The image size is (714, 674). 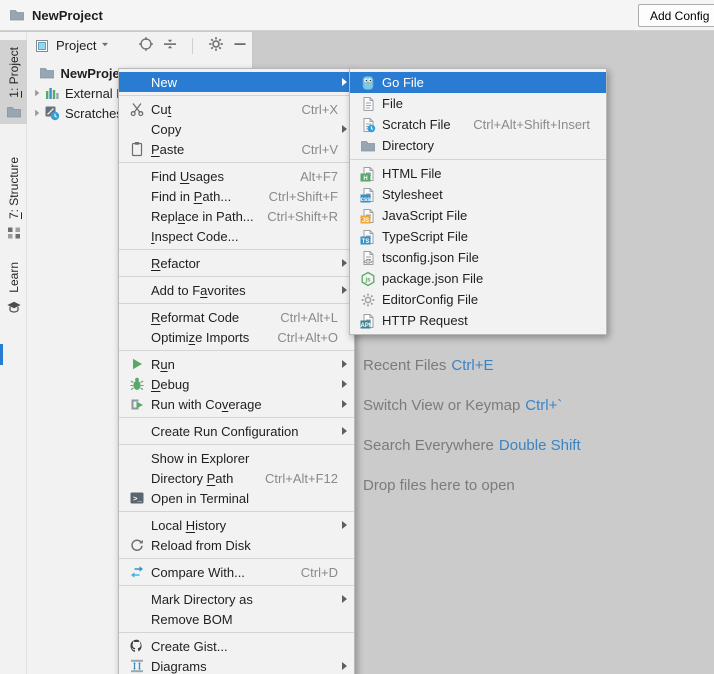 I want to click on menu-item-file: File, so click(x=478, y=103).